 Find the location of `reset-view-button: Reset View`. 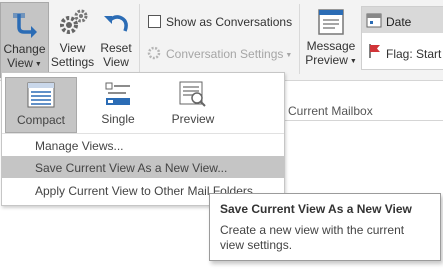

reset-view-button: Reset View is located at coordinates (116, 35).